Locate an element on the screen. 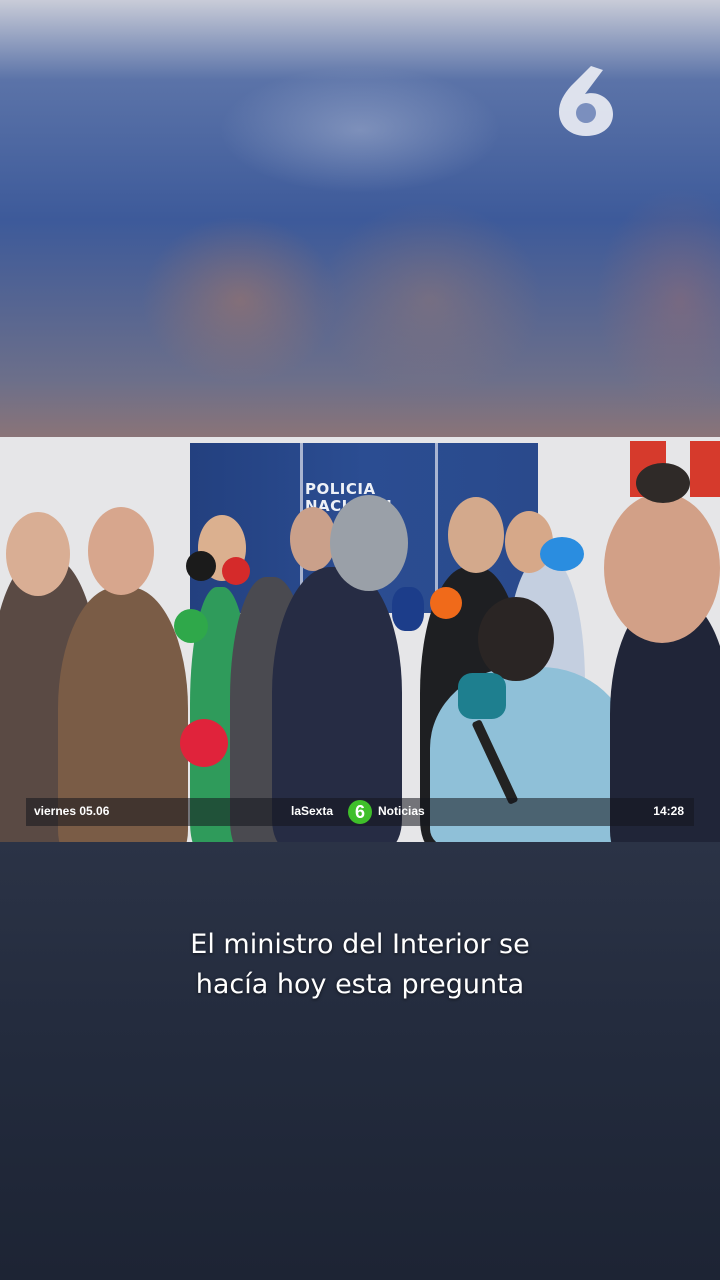  news-ticker-bar: viernes 05.06 laSexta 6 Noticias 14:28 is located at coordinates (360, 812).